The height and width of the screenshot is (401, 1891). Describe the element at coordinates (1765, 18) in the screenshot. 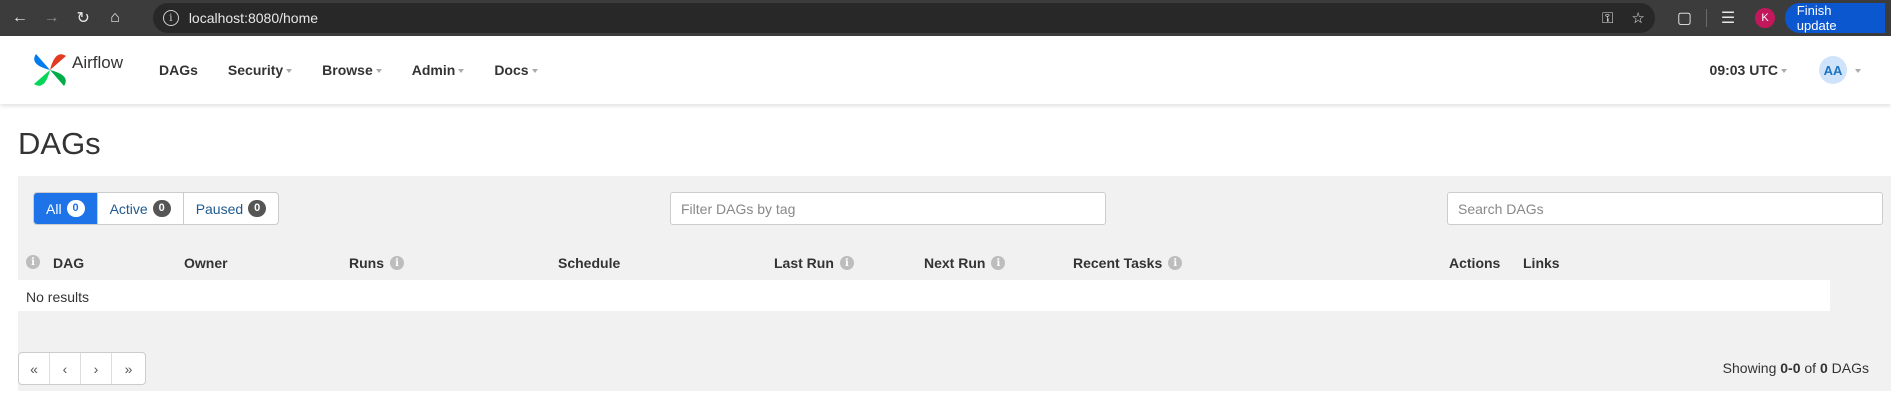

I see `profile-avatar: K` at that location.